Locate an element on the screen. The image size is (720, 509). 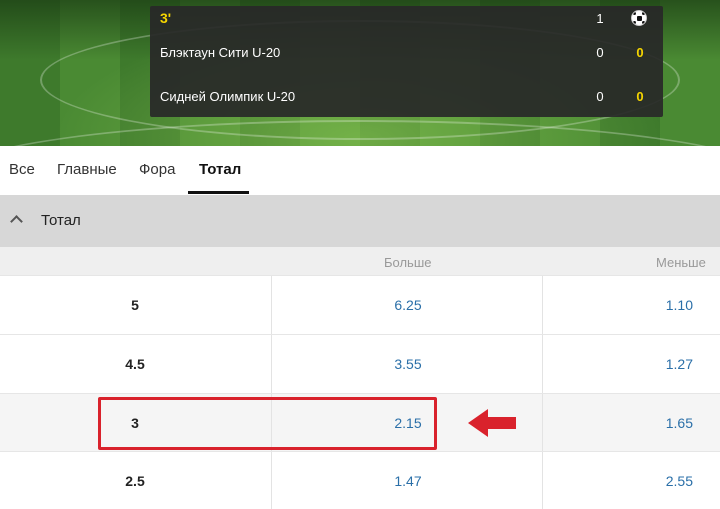
over-column-header: Больше is located at coordinates (408, 262).